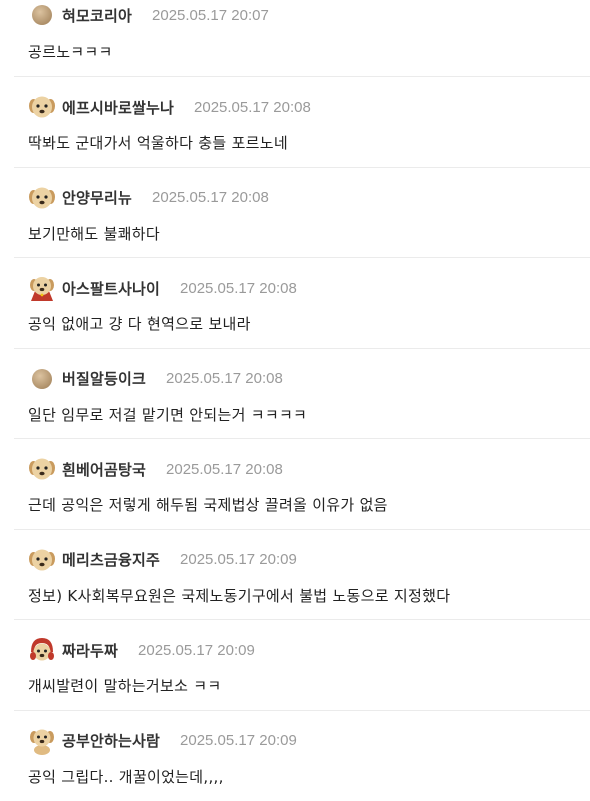  I want to click on comment-meta: 버질알등이크 2025.05.17 20:08, so click(155, 379).